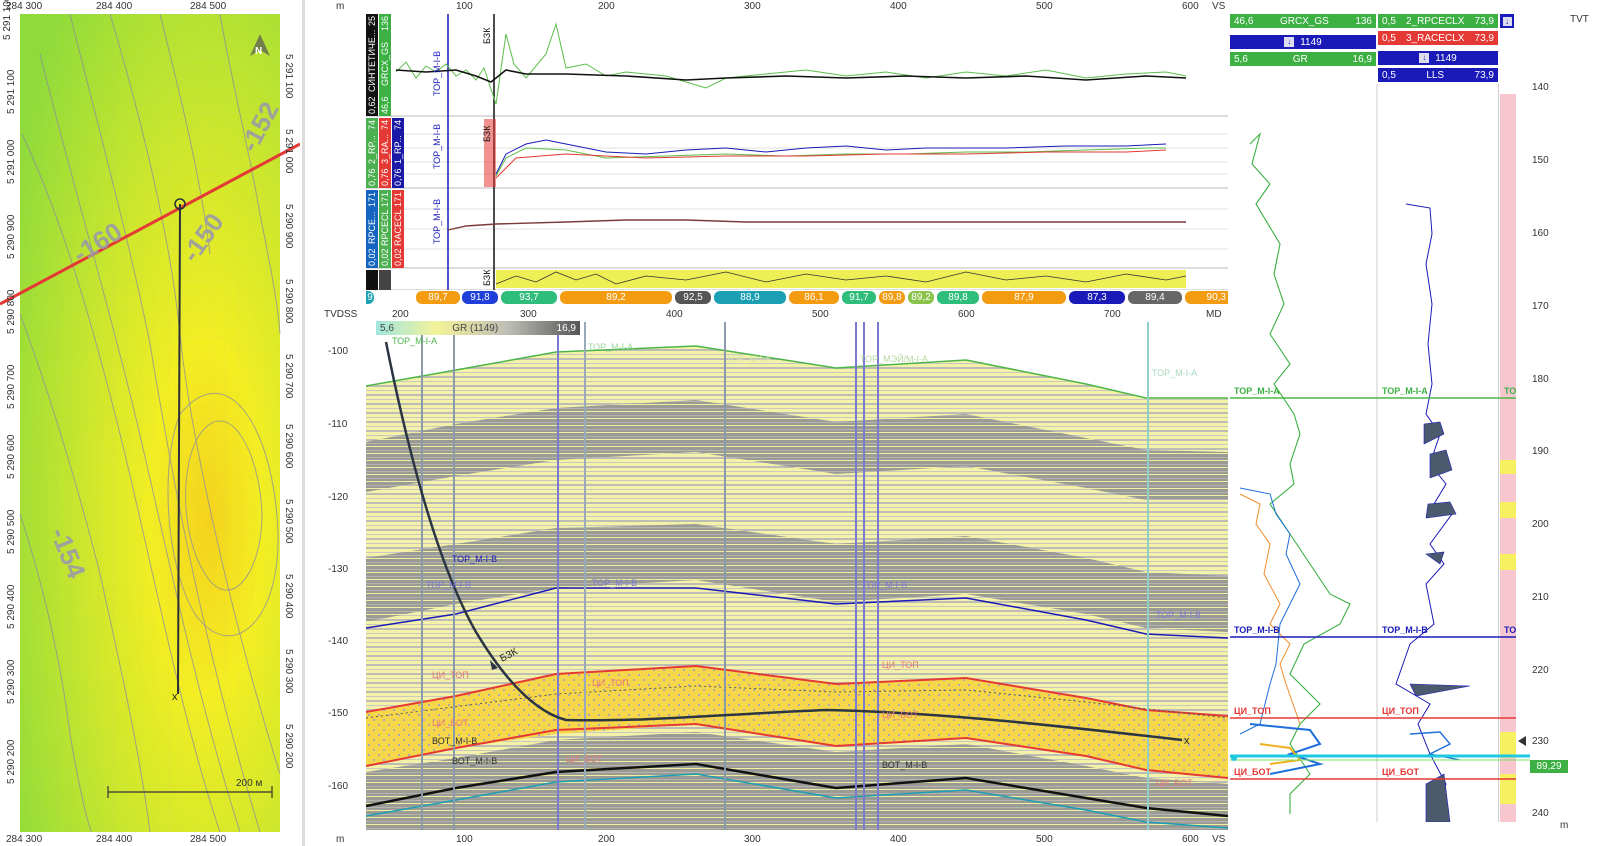 This screenshot has width=1598, height=846. What do you see at coordinates (1206, 297) in the screenshot?
I see `dip-chip: 90,3` at bounding box center [1206, 297].